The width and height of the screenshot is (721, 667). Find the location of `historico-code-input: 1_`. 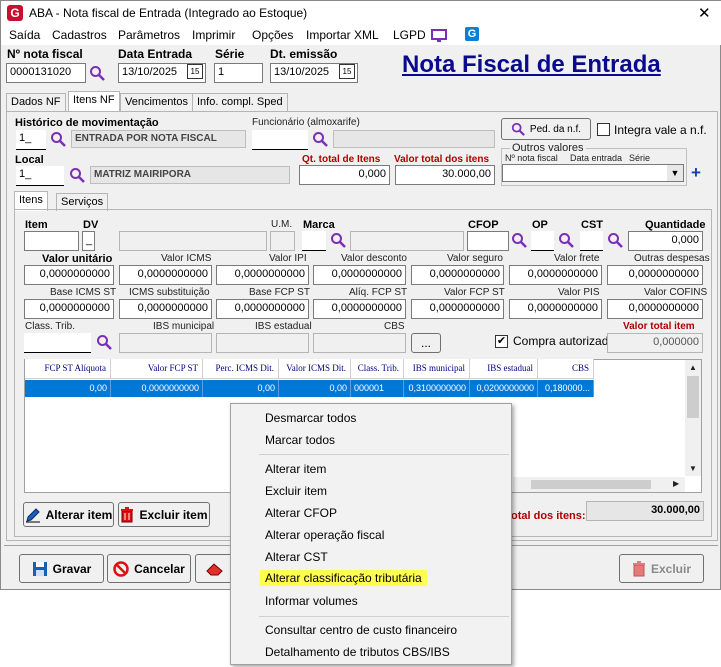

historico-code-input: 1_ is located at coordinates (31, 140).